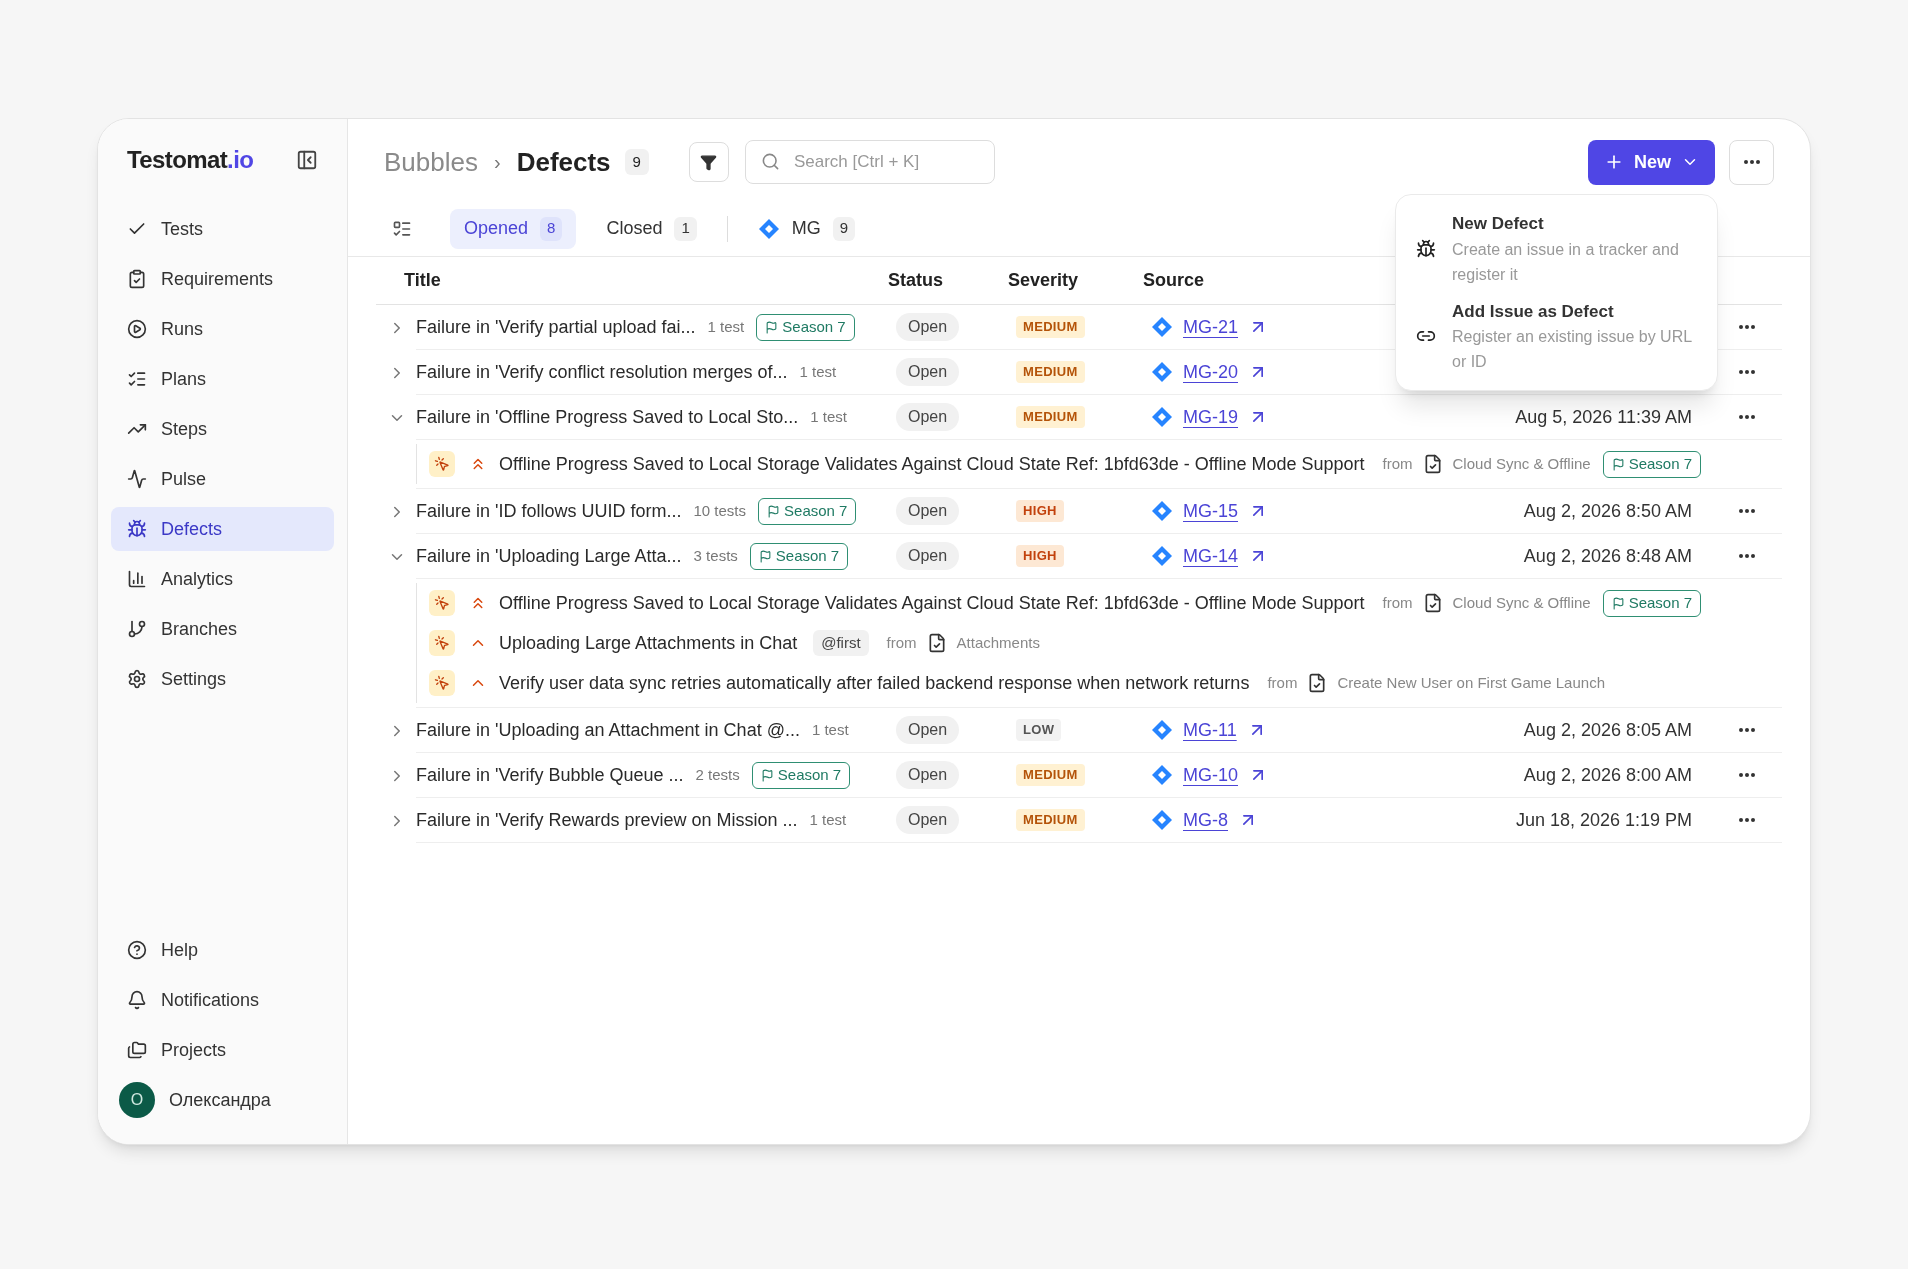 The image size is (1908, 1269). I want to click on filter-tab: MG 9, so click(806, 228).